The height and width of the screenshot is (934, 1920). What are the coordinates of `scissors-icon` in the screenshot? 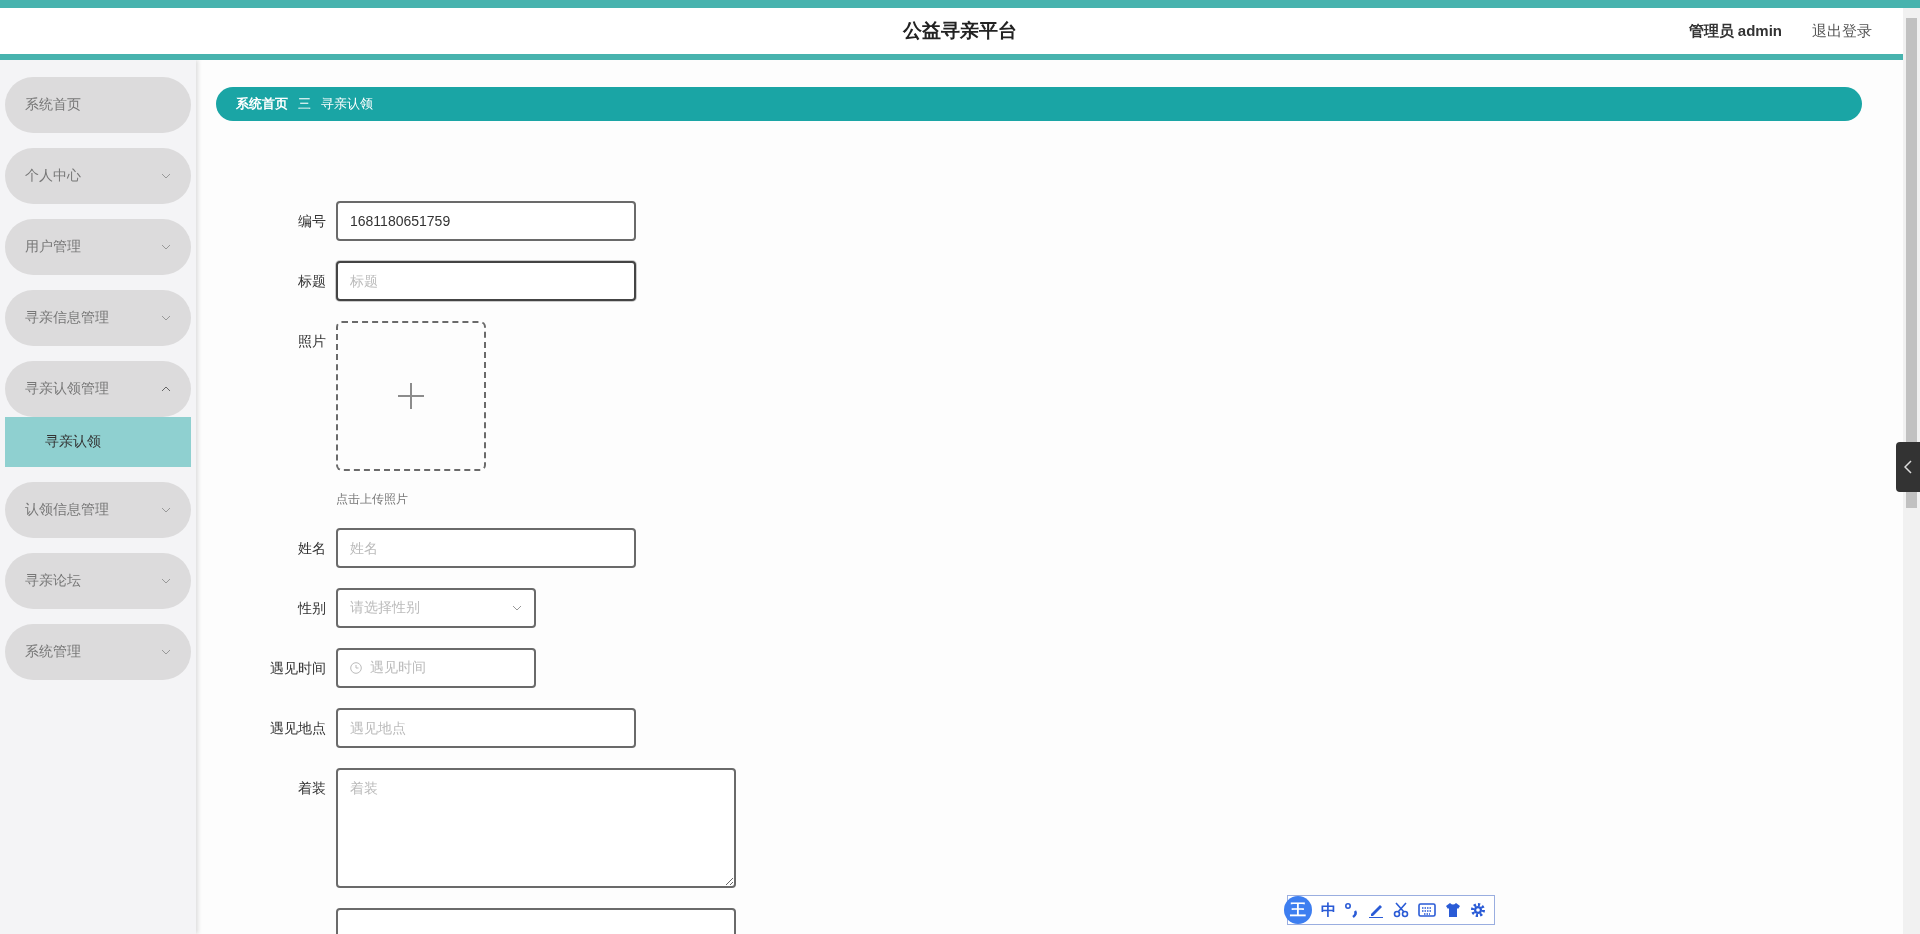 It's located at (1401, 910).